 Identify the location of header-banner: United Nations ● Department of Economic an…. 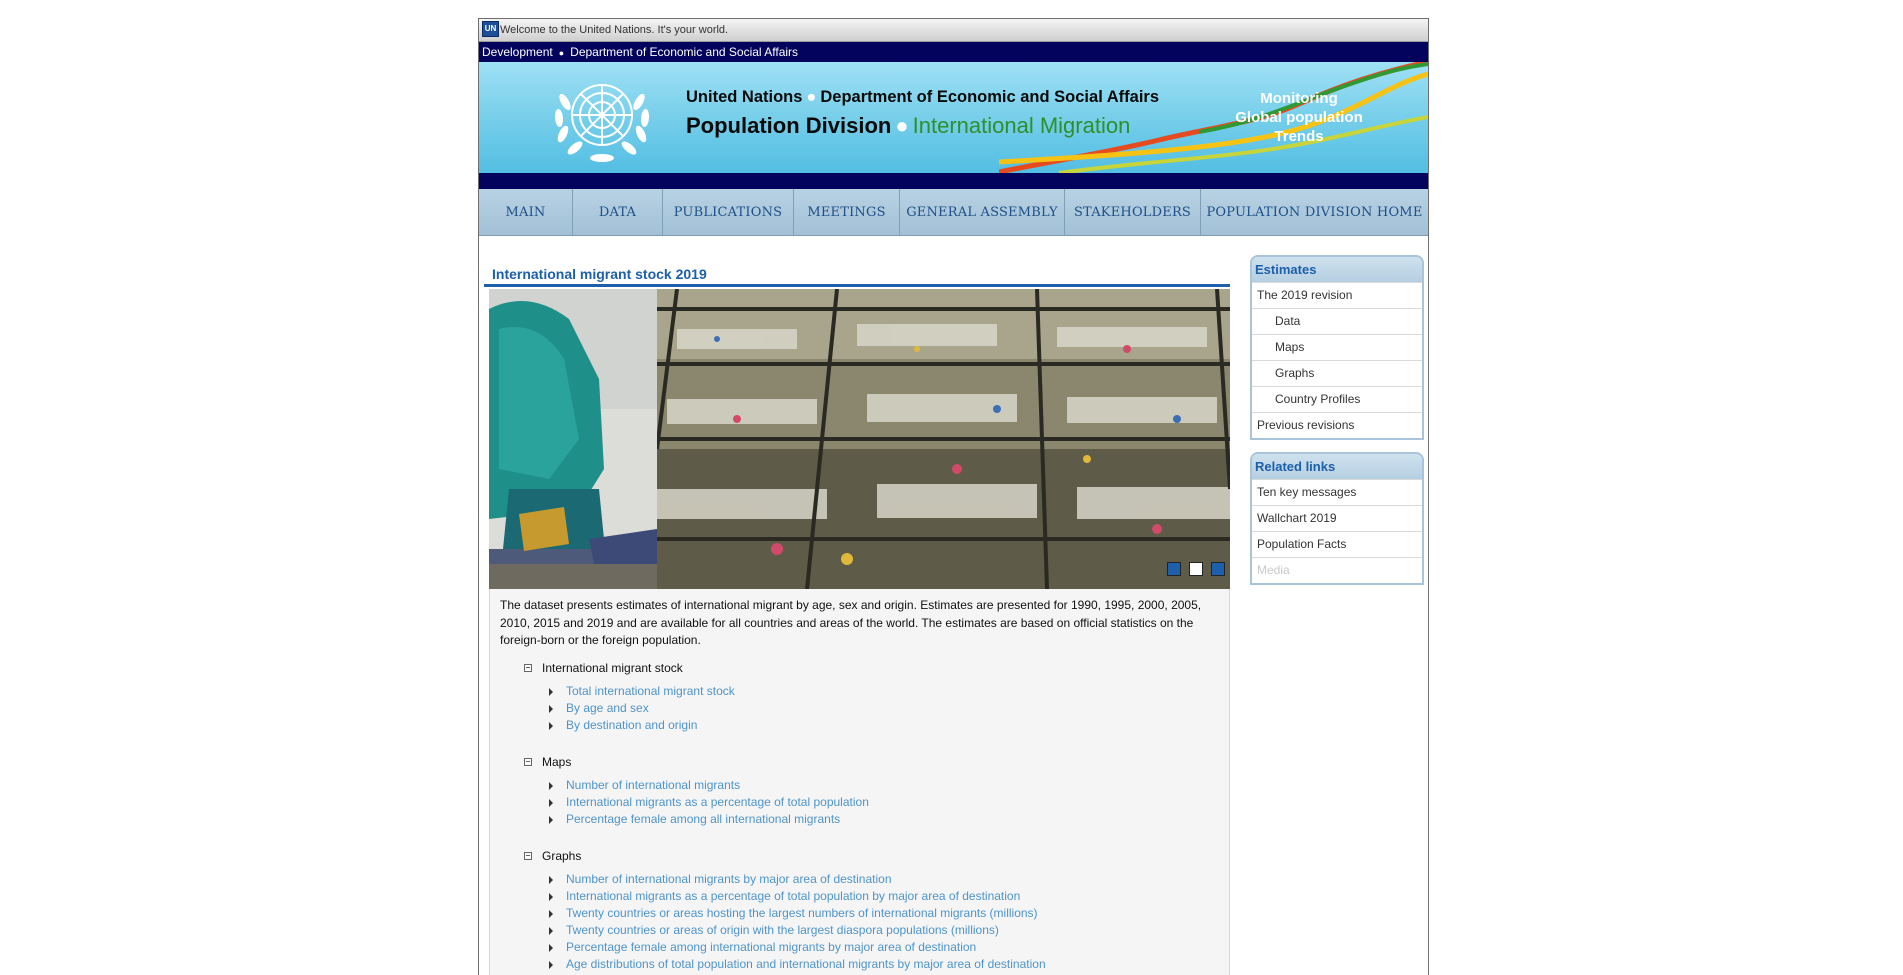
(953, 117).